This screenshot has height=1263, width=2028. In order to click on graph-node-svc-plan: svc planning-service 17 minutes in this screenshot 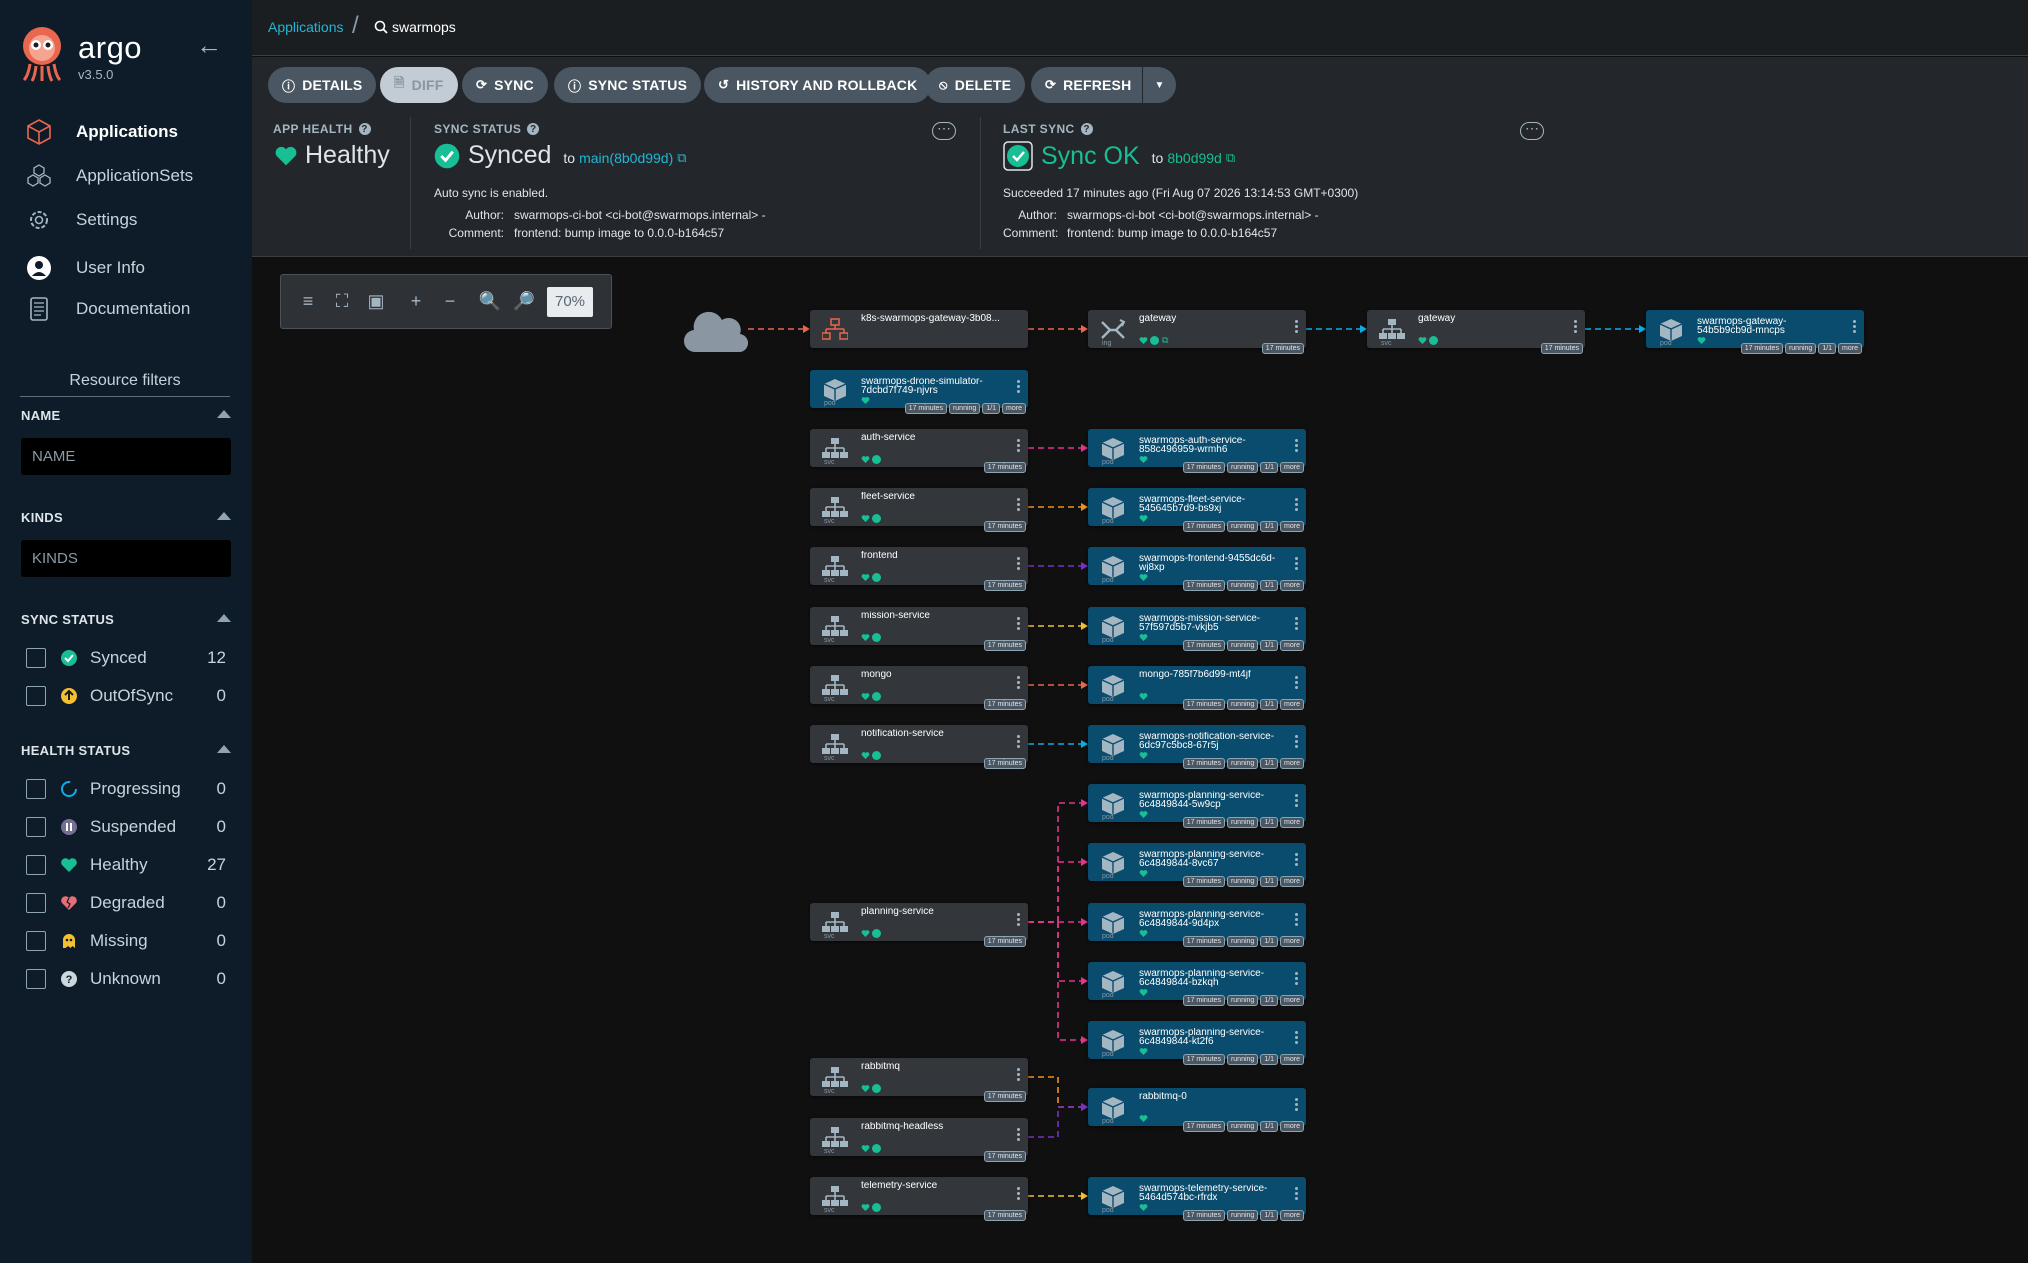, I will do `click(919, 925)`.